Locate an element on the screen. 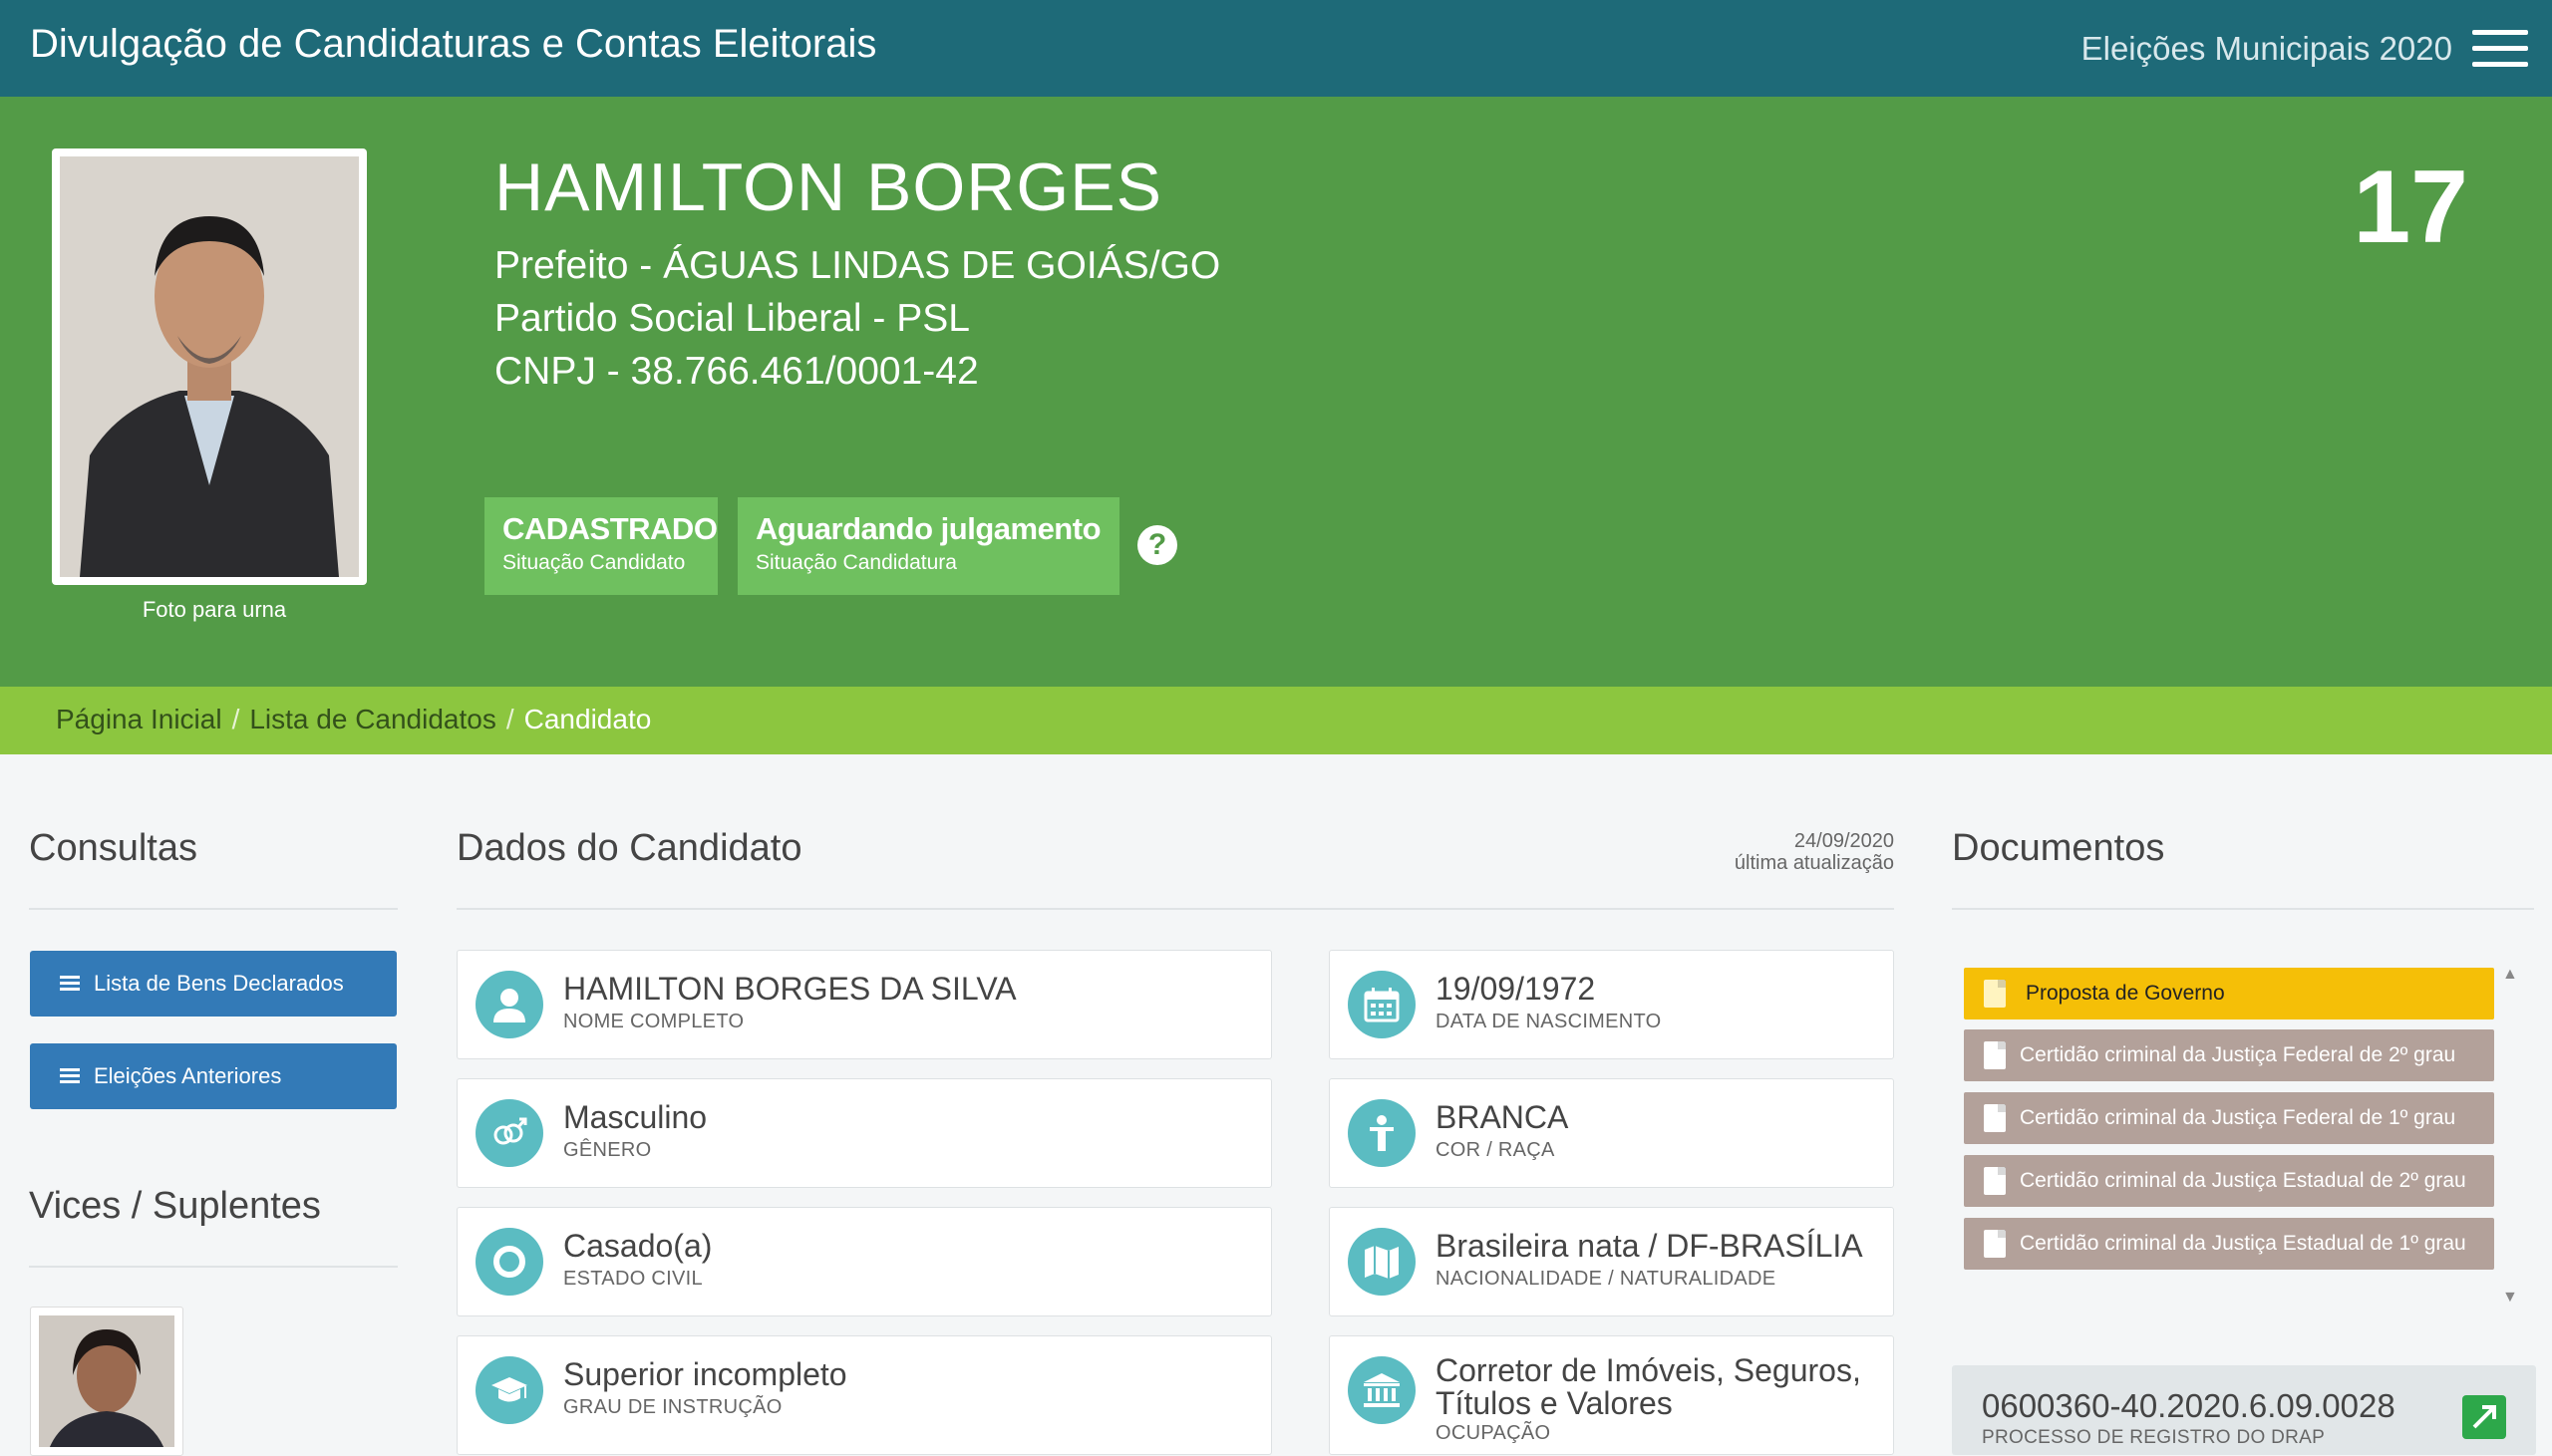  external-link-icon is located at coordinates (2484, 1417).